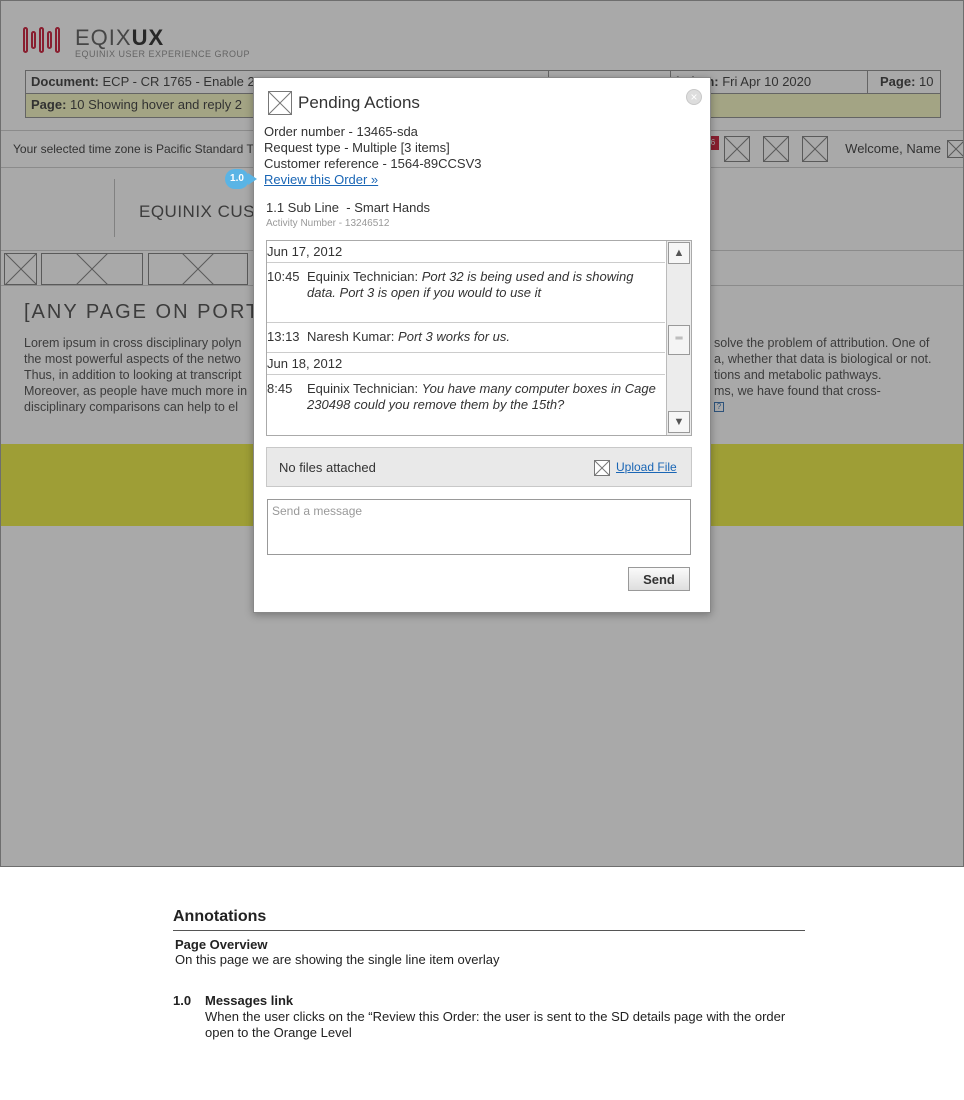 This screenshot has width=964, height=1100. I want to click on files-status: No files attached, so click(327, 467).